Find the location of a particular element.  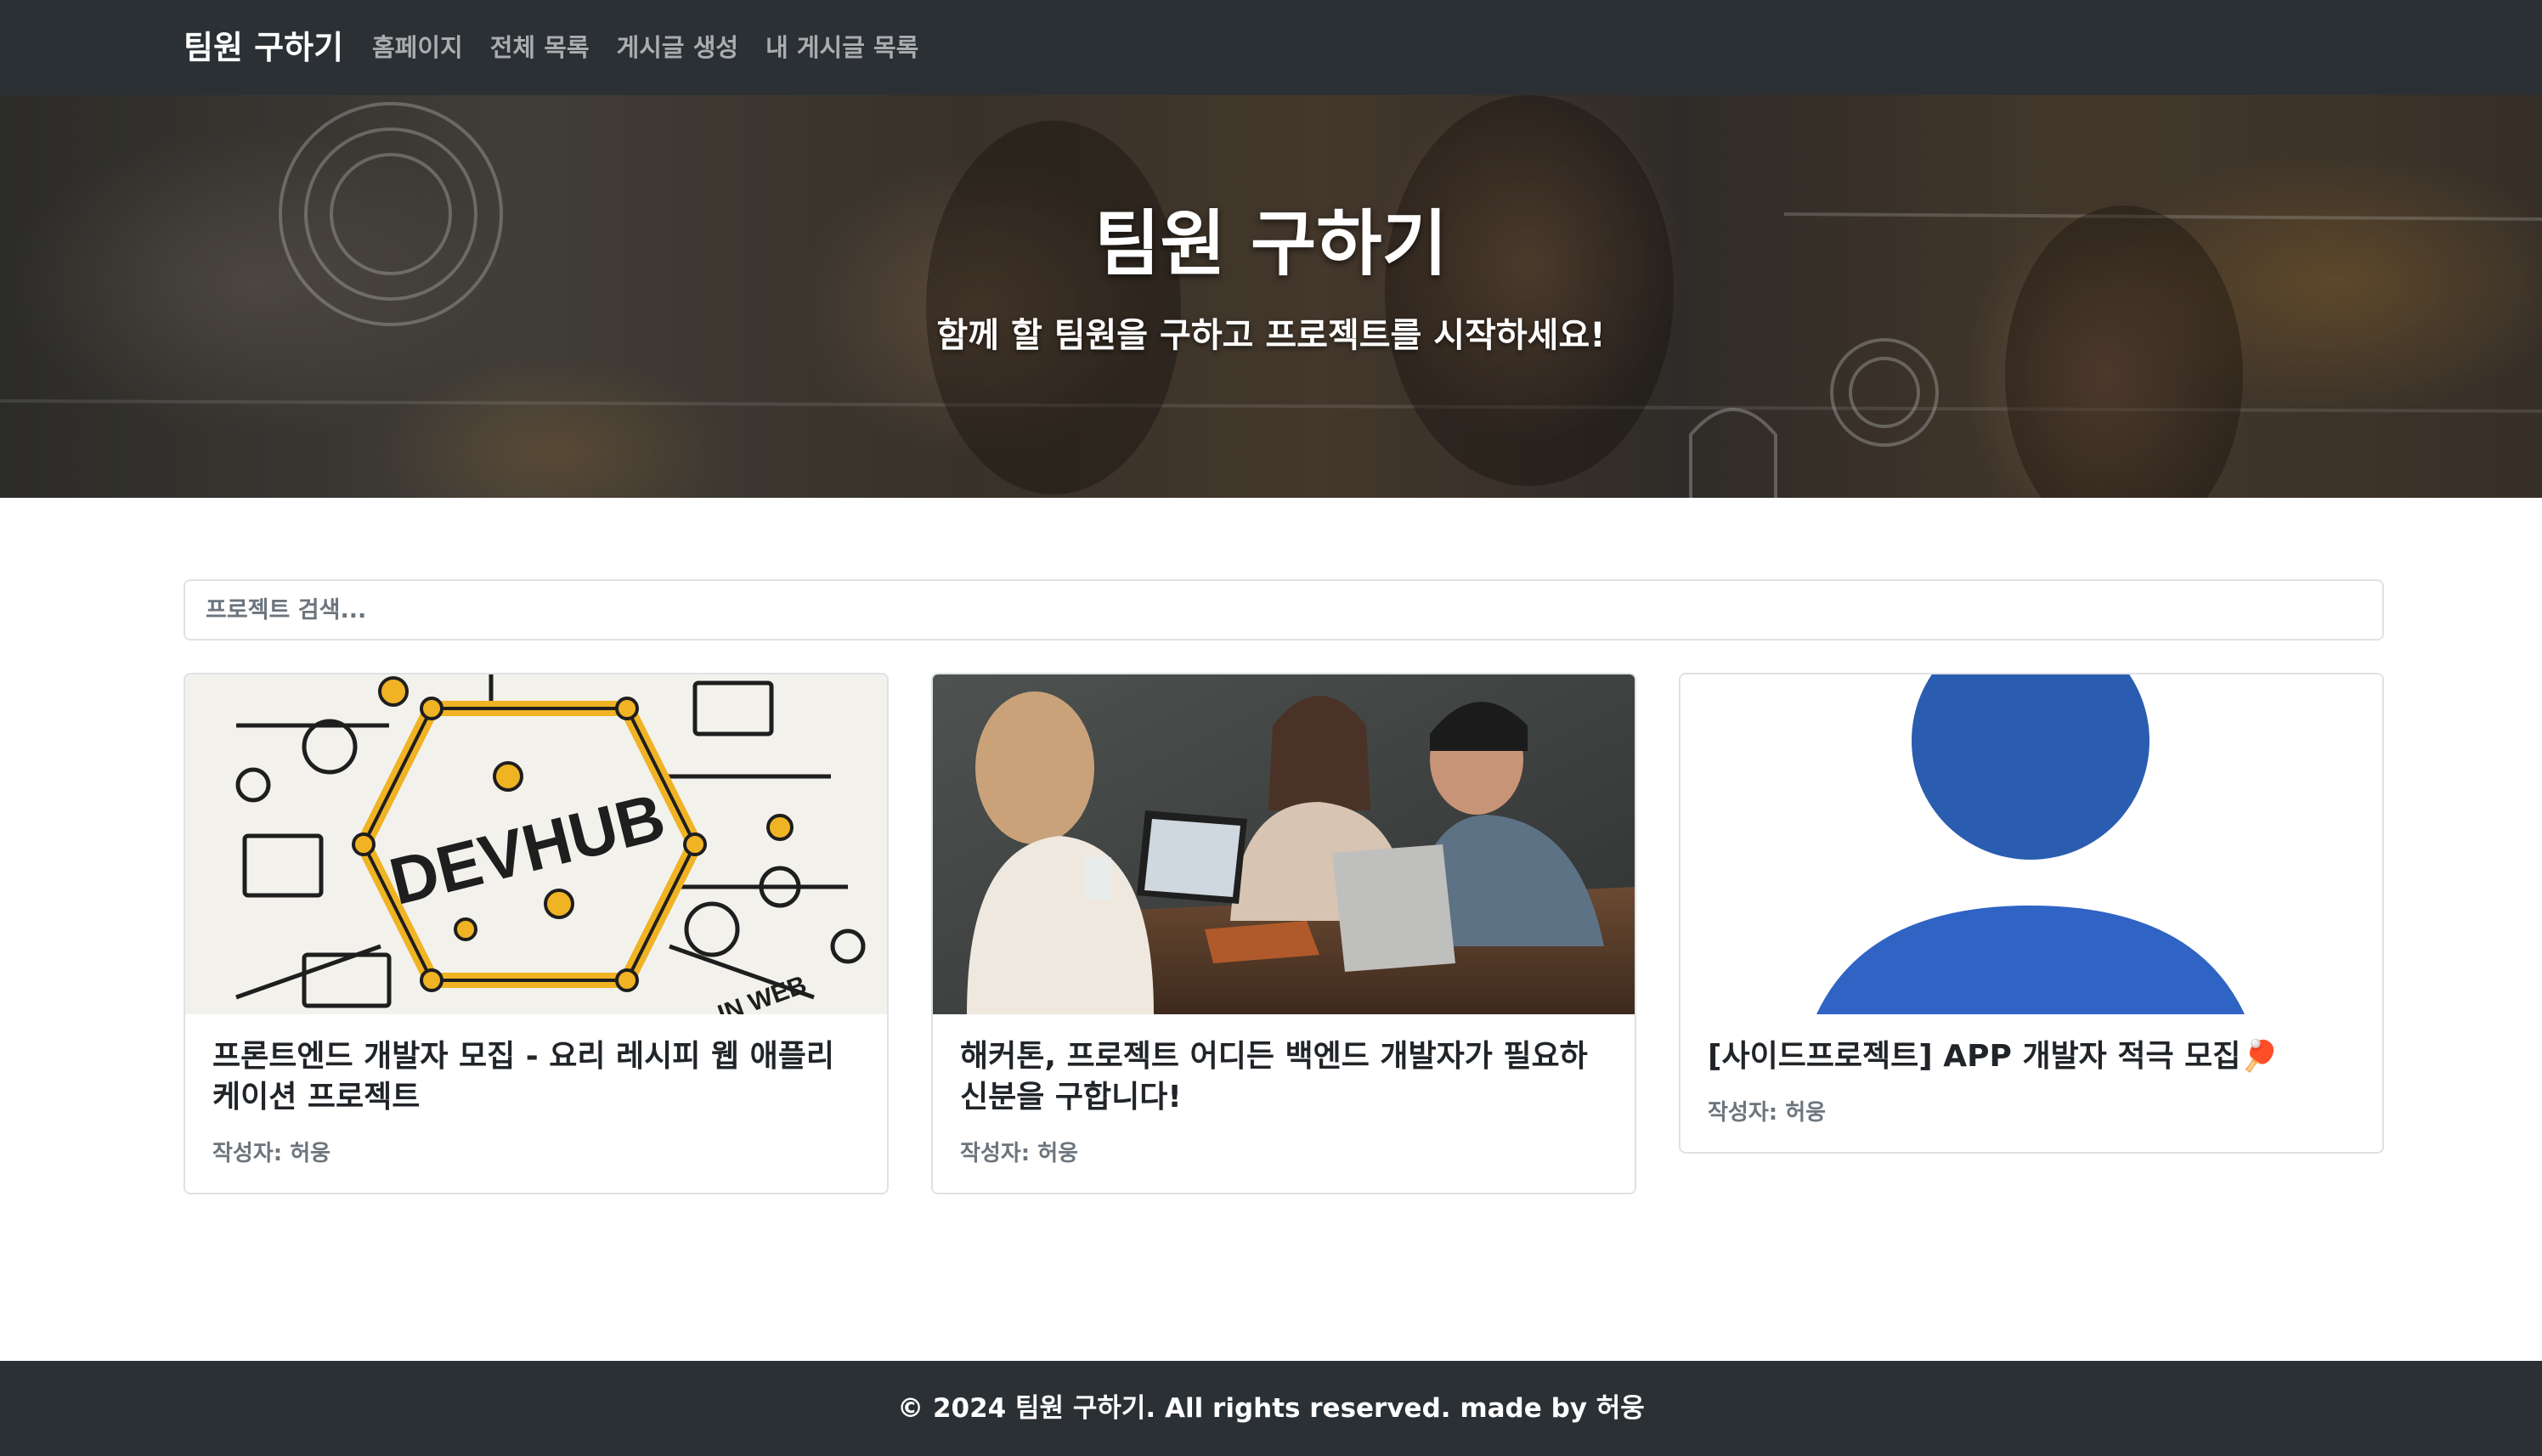

card-image-avatar is located at coordinates (2031, 844).